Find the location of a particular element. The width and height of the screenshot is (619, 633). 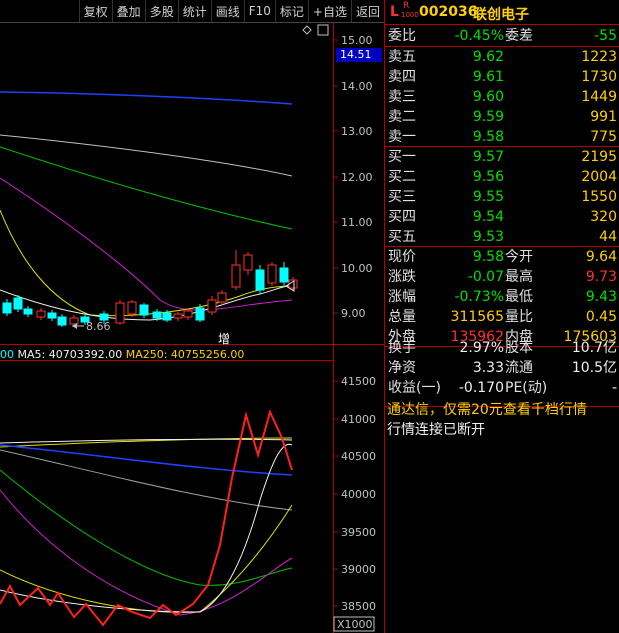

ask-volume: 991 is located at coordinates (603, 117).